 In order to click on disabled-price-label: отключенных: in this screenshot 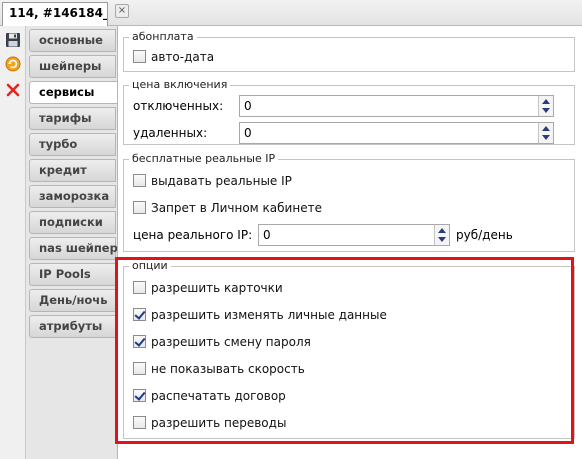, I will do `click(178, 106)`.